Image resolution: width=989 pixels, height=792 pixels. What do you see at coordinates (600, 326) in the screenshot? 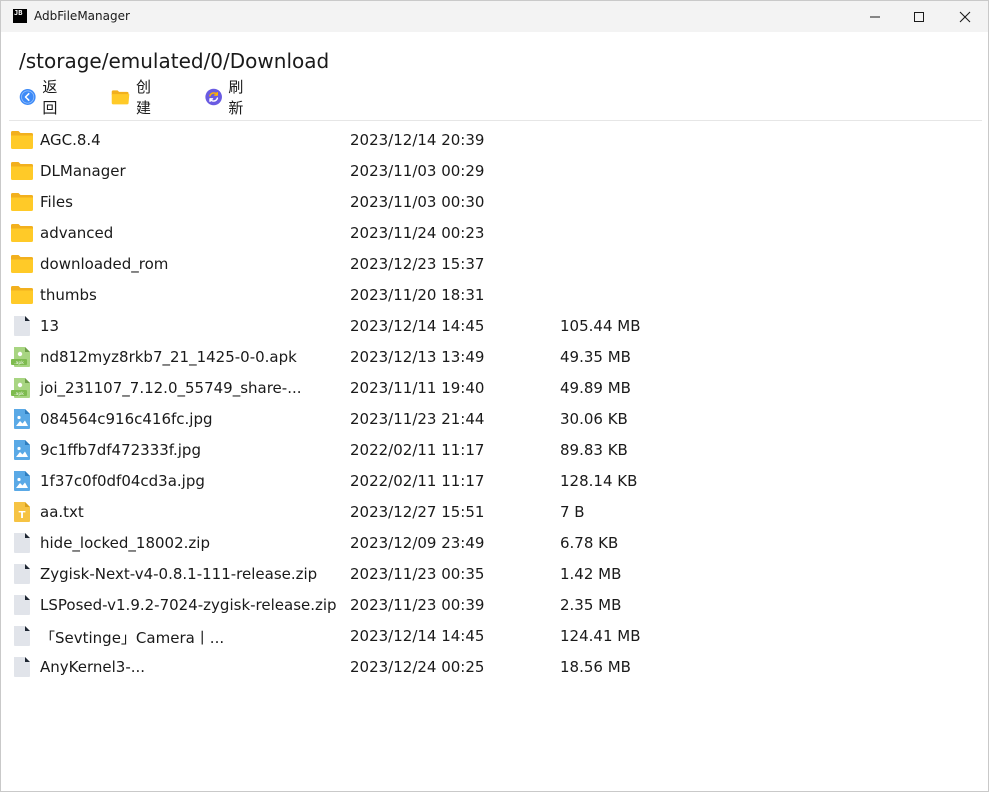
I see `file-size: 105.44 MB` at bounding box center [600, 326].